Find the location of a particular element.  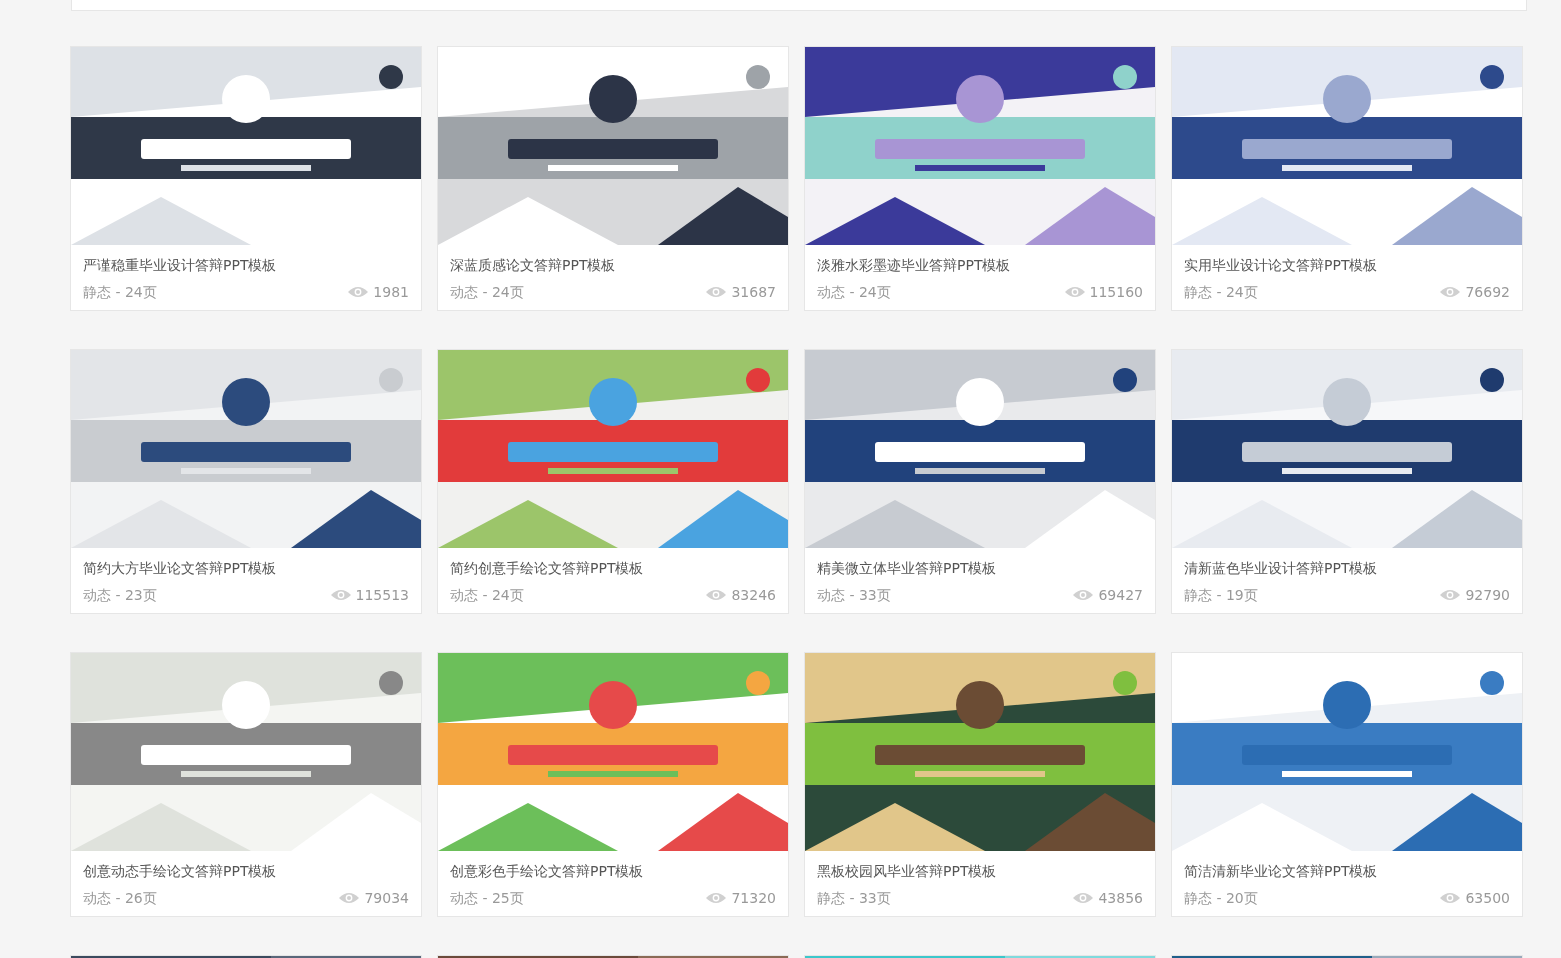

card-title: 严谨稳重毕业设计答辩PPT模板 is located at coordinates (246, 265).